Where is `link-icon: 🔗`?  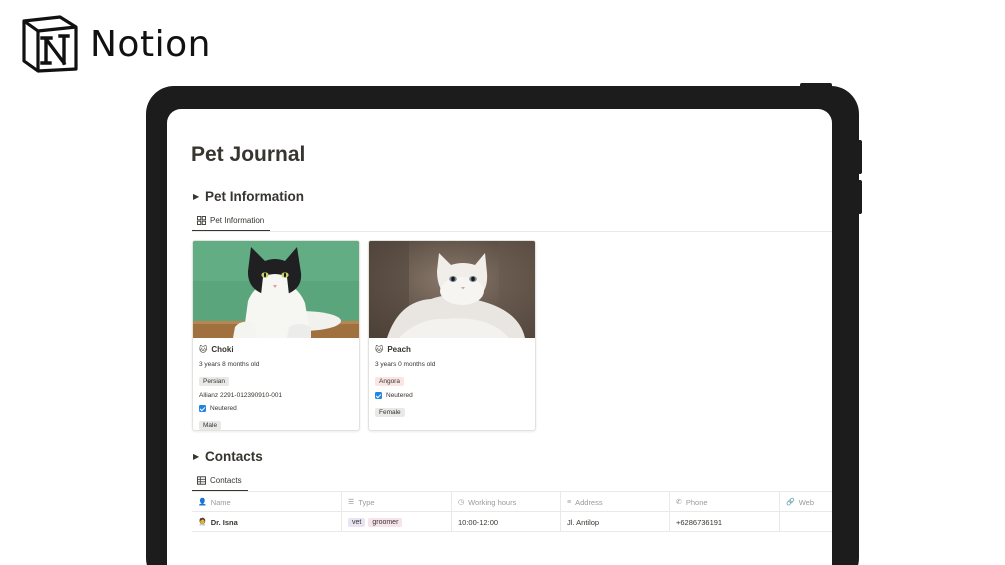 link-icon: 🔗 is located at coordinates (790, 502).